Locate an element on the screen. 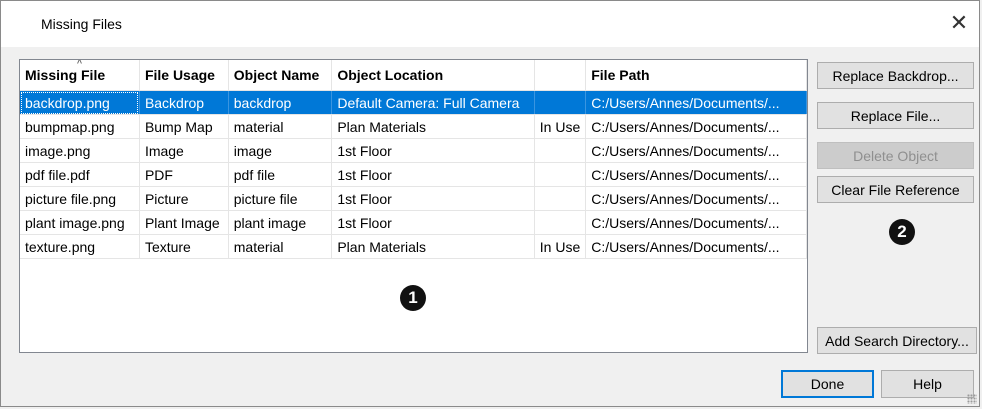 The width and height of the screenshot is (982, 409). cell-file-usage: Bump Map is located at coordinates (184, 126).